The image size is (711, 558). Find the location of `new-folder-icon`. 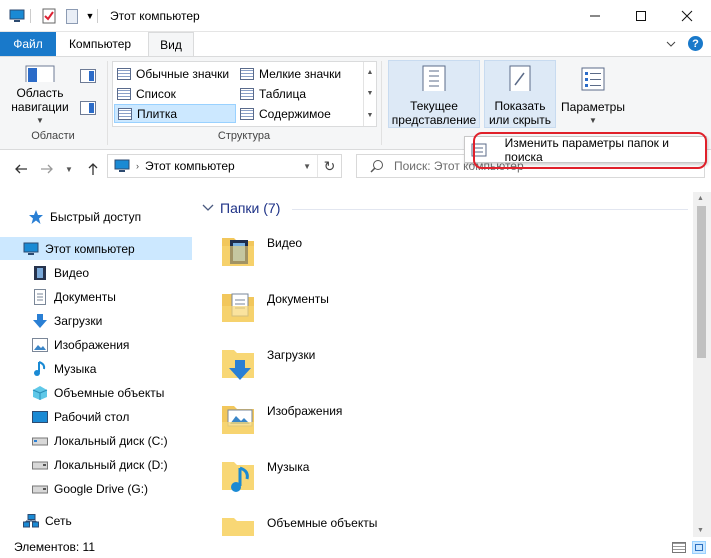

new-folder-icon is located at coordinates (72, 16).